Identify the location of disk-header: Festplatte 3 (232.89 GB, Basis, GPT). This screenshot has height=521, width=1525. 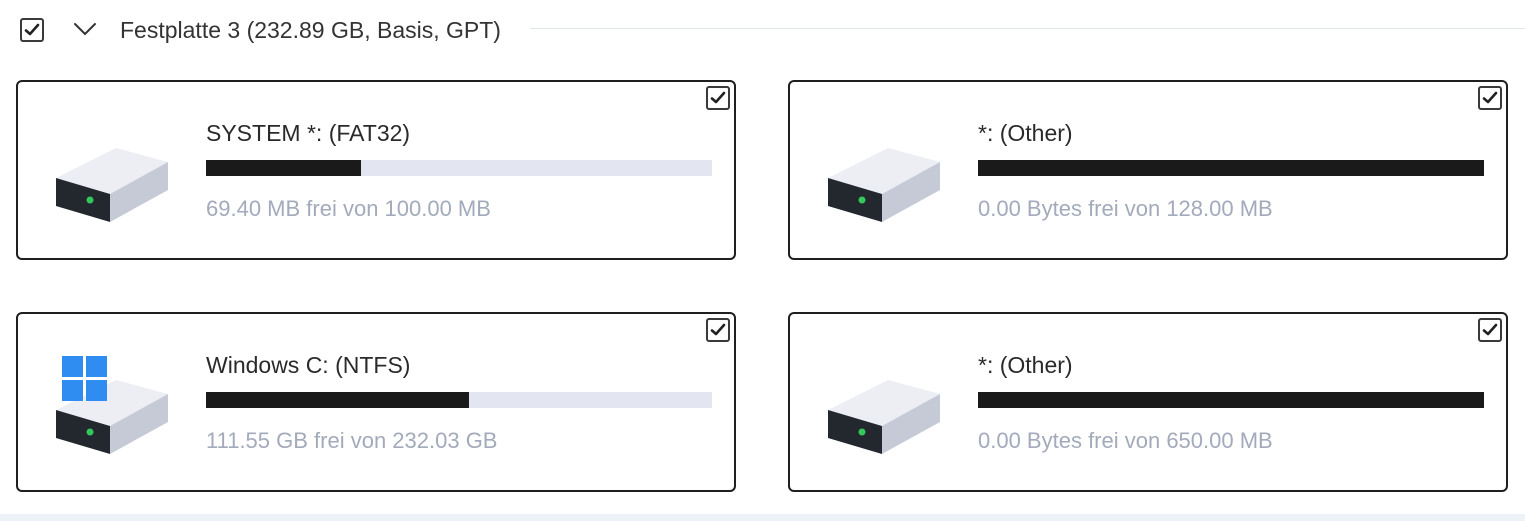
(762, 31).